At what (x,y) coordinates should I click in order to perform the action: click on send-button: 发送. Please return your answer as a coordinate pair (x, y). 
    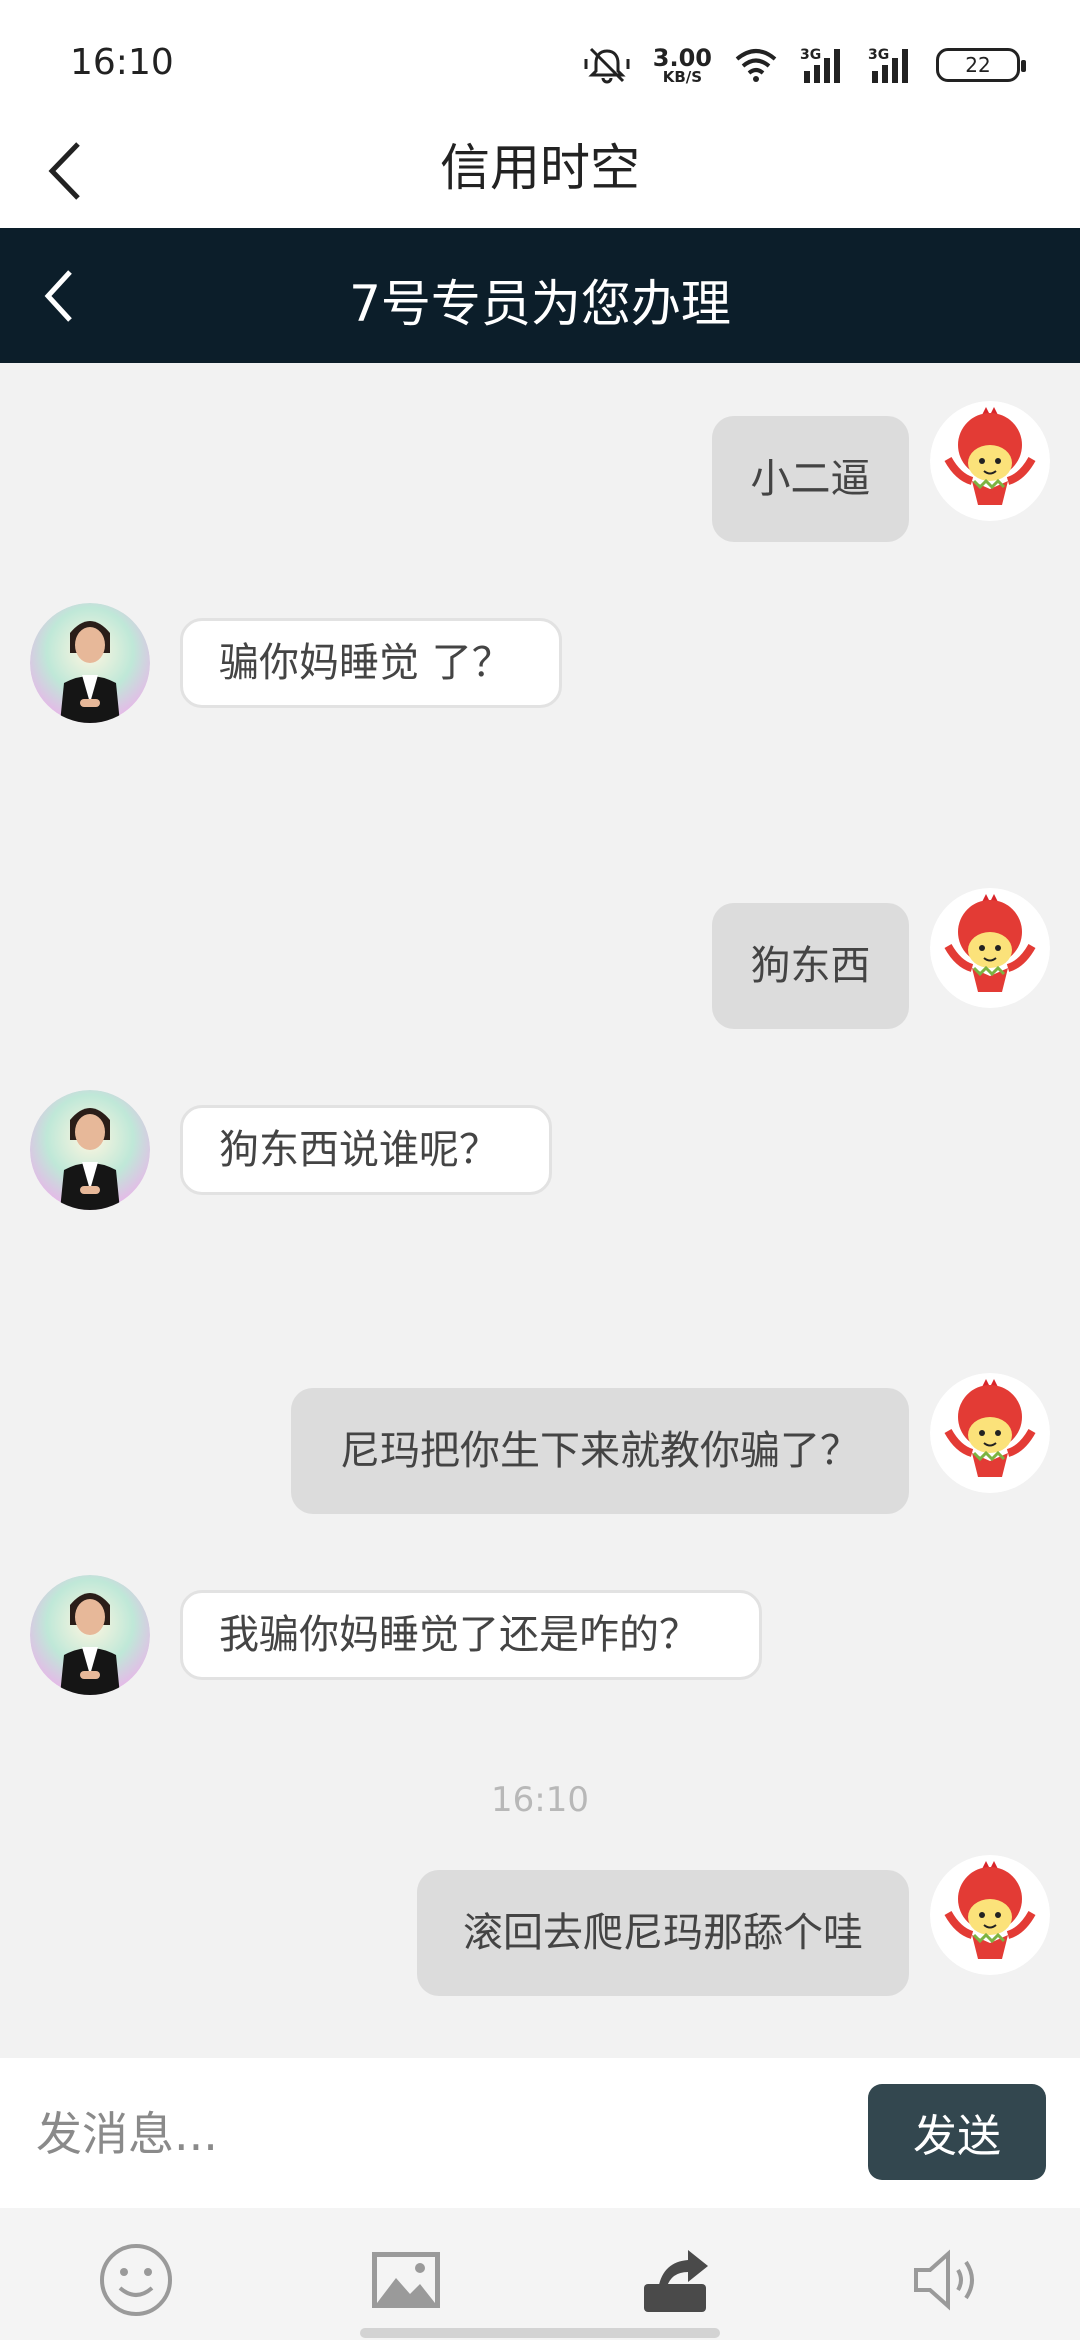
    Looking at the image, I should click on (957, 2132).